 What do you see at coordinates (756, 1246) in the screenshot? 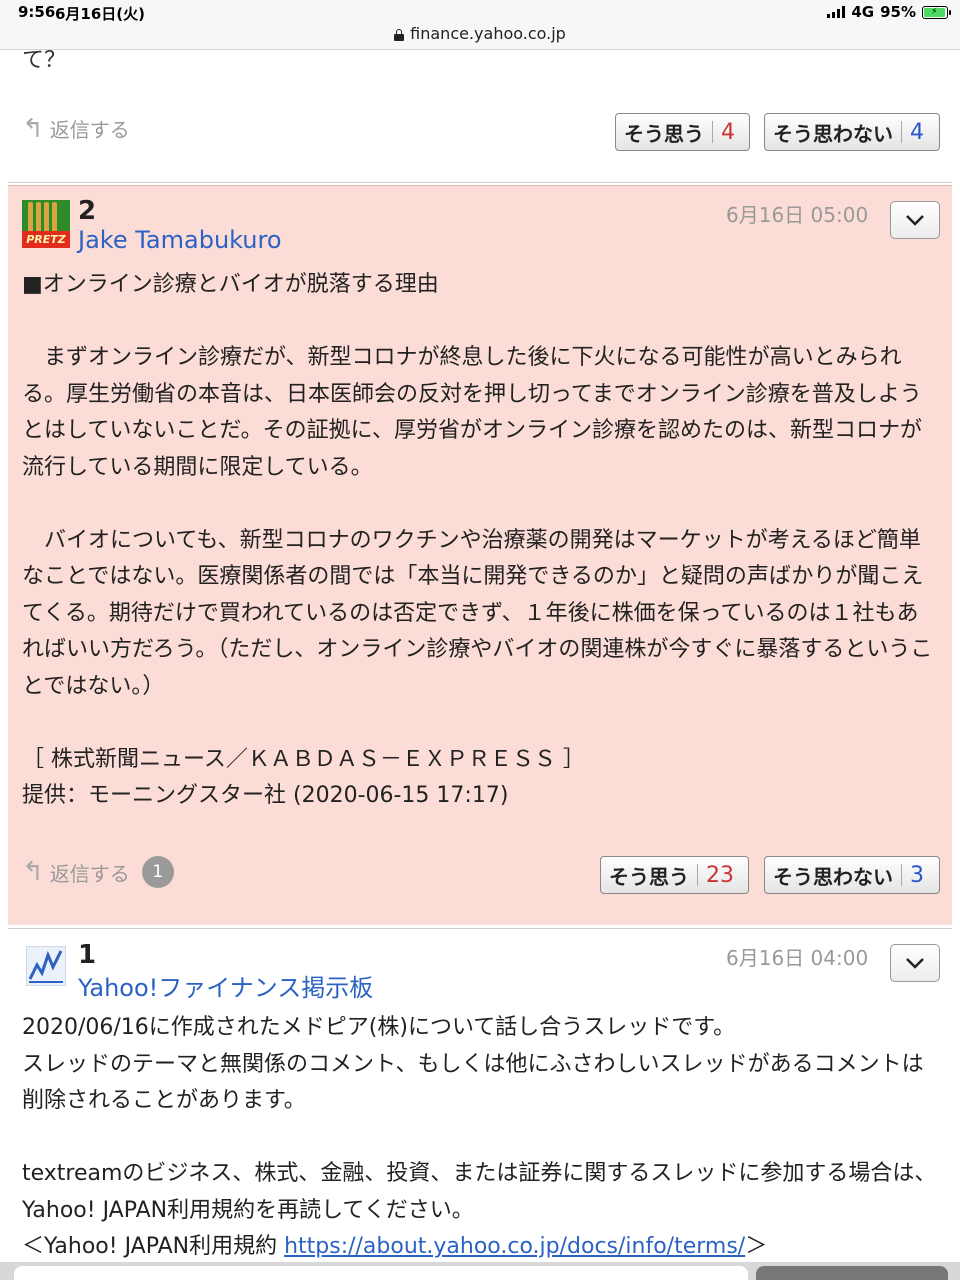
I see `terms-suffix: ＞` at bounding box center [756, 1246].